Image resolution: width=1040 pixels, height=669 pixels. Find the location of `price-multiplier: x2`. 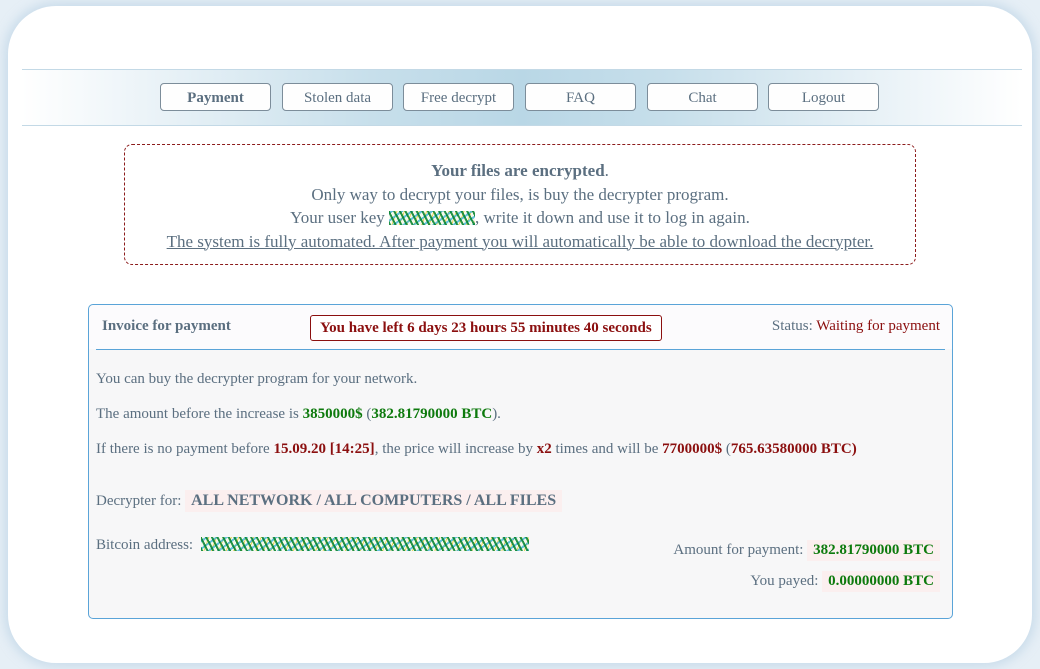

price-multiplier: x2 is located at coordinates (544, 449).